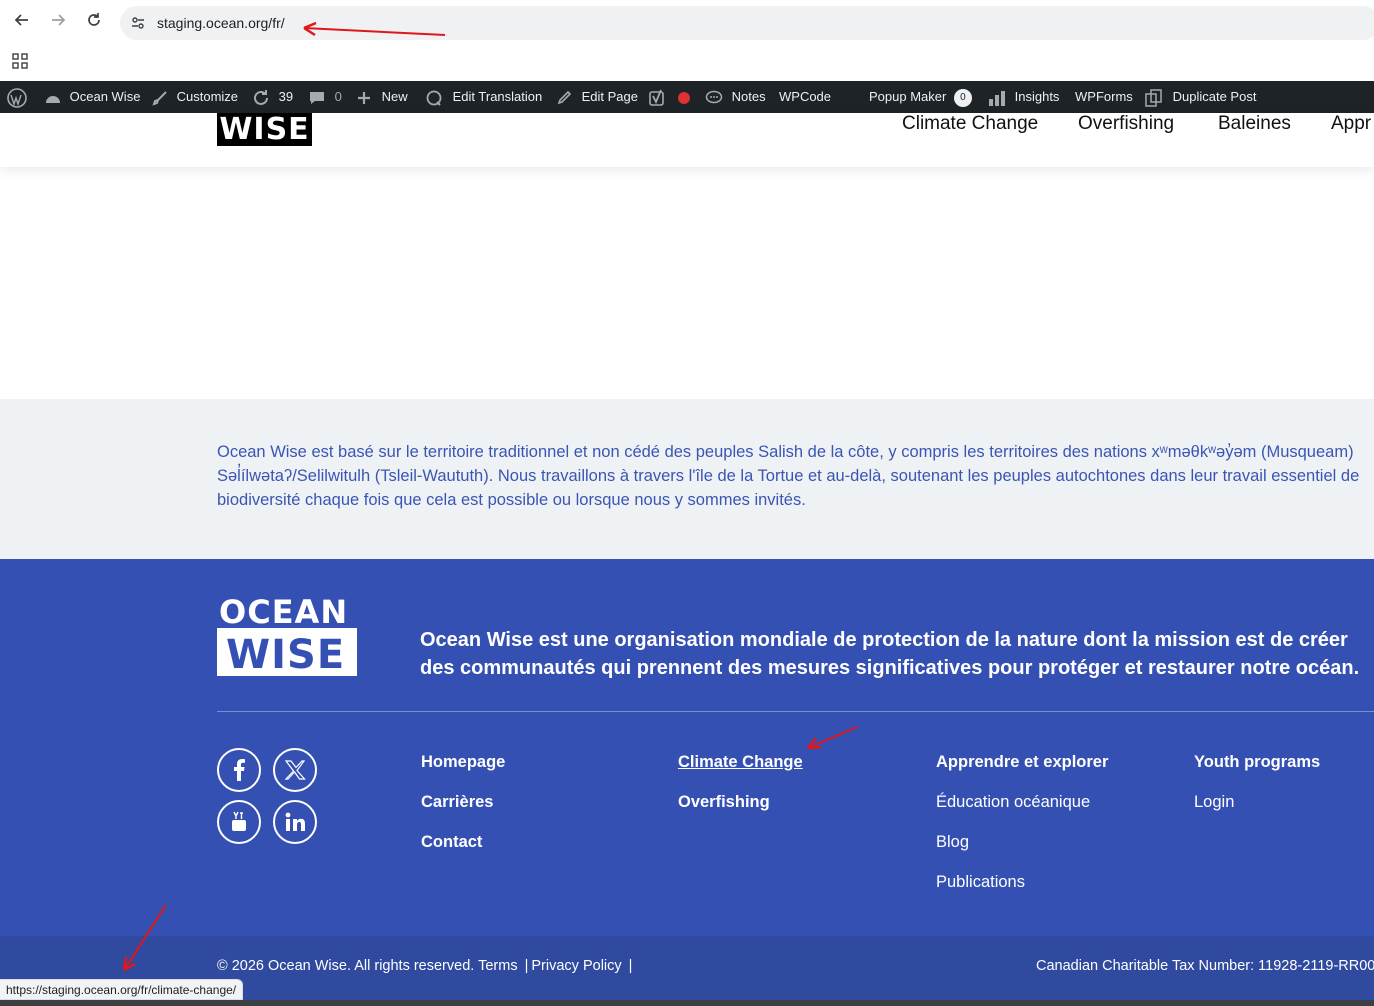 The image size is (1374, 1006). Describe the element at coordinates (952, 842) in the screenshot. I see `footer-link-blog: Blog` at that location.